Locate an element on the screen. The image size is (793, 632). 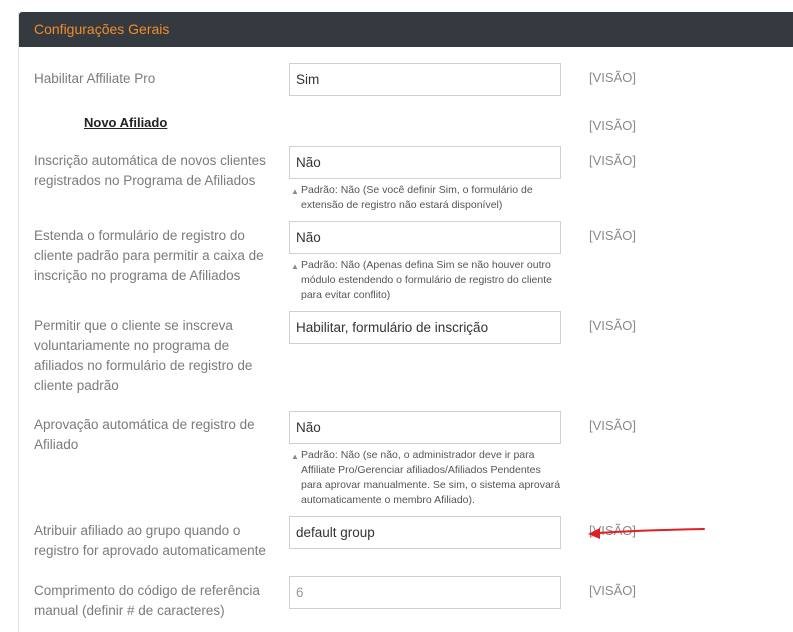
panel-title: Configurações Gerais is located at coordinates (102, 29).